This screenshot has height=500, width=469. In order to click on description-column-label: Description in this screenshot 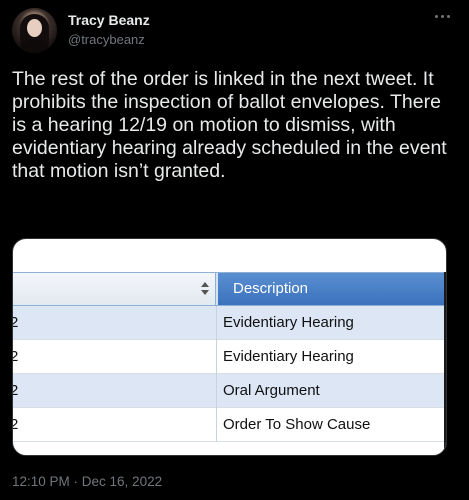, I will do `click(271, 288)`.